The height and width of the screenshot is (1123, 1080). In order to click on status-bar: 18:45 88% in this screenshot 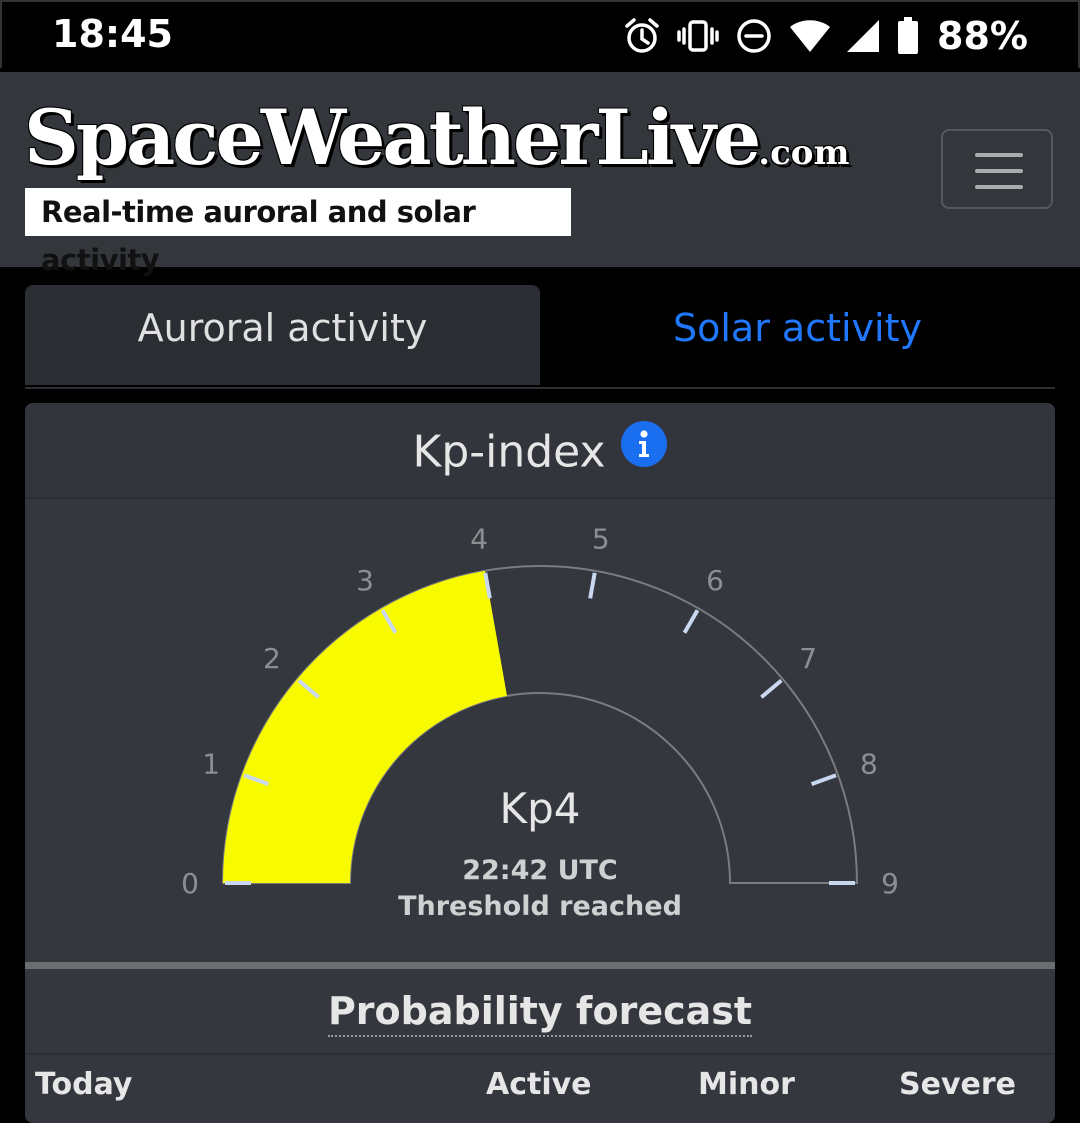, I will do `click(540, 34)`.